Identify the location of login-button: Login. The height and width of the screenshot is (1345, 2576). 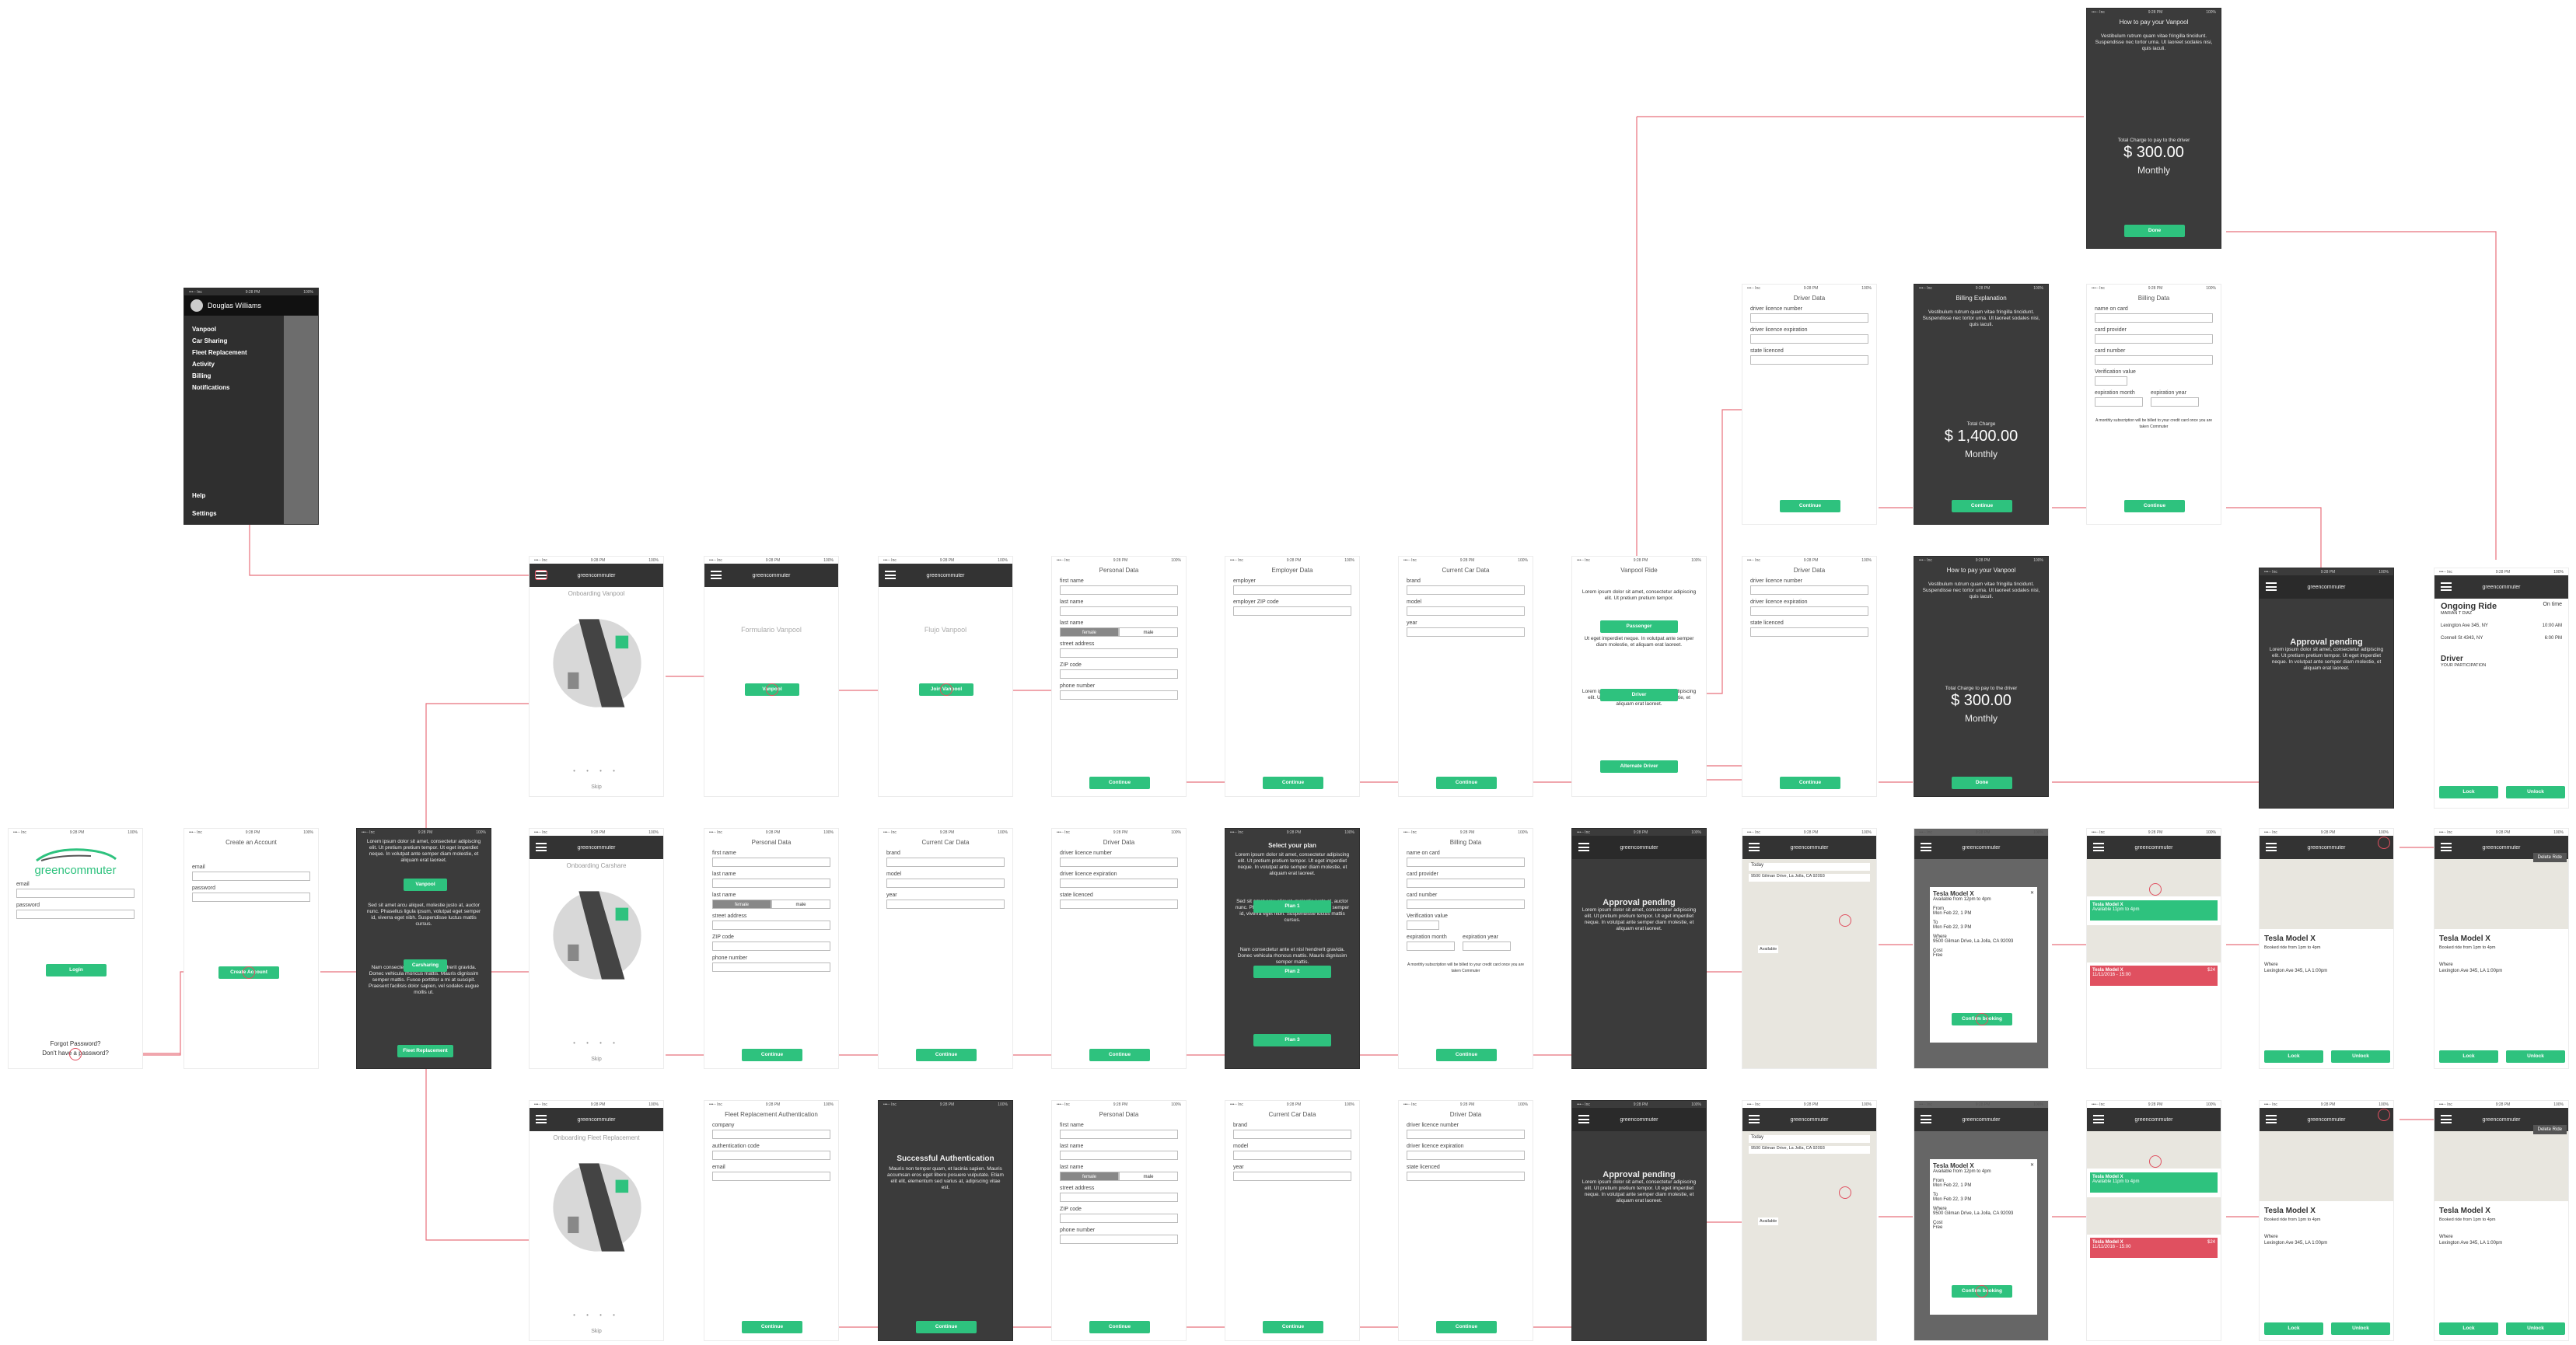
(76, 970).